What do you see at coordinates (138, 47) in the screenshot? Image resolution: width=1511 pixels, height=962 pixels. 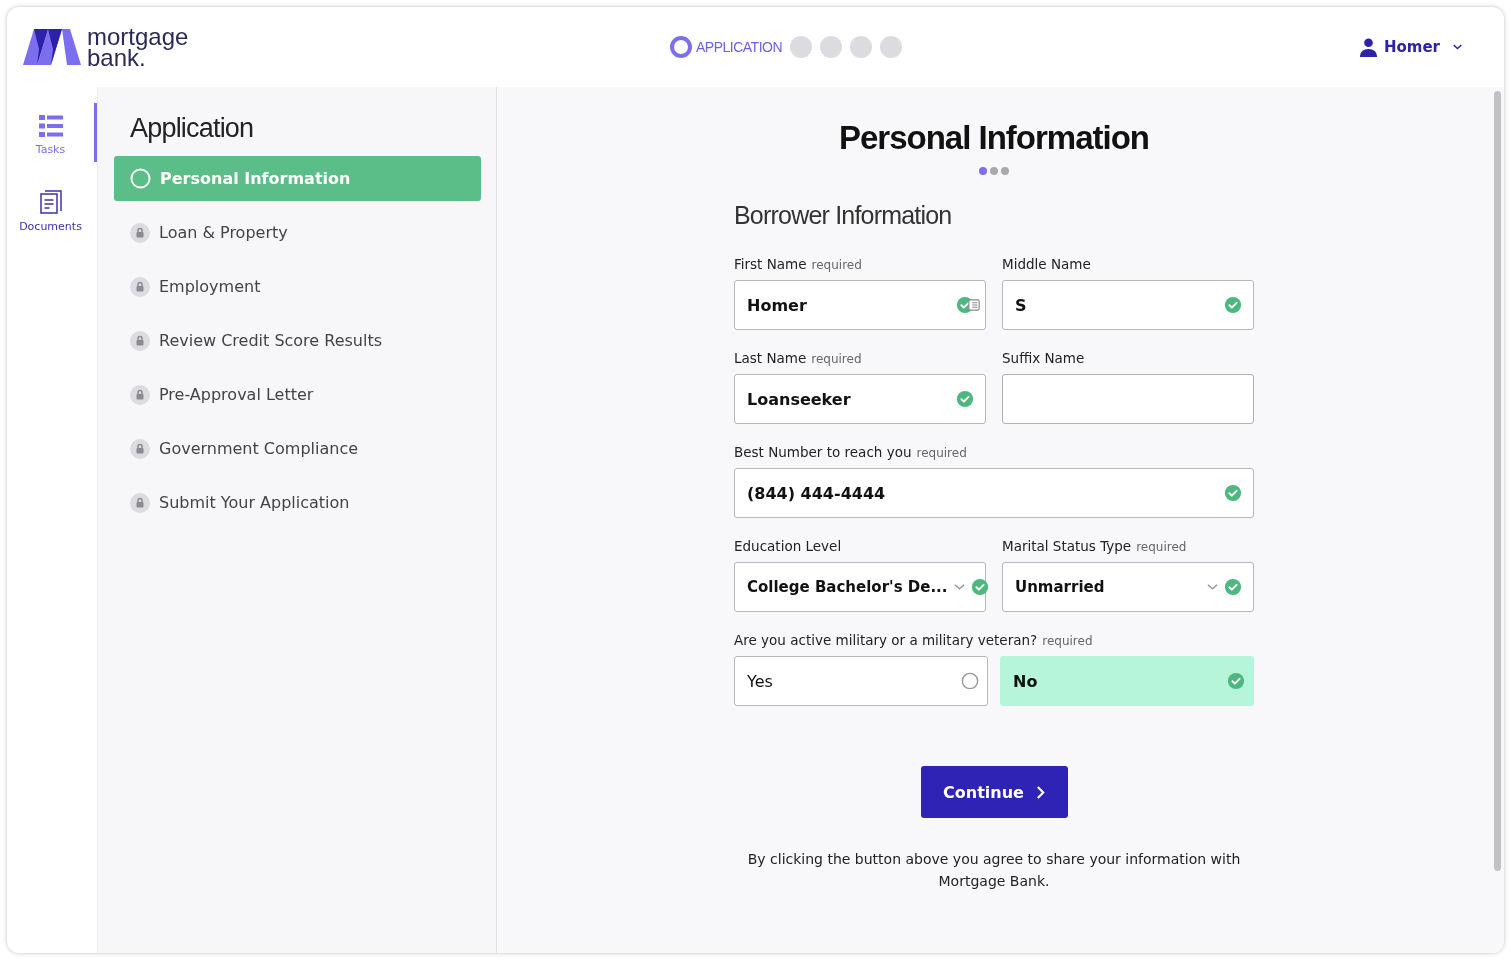 I see `logo-text: mortgage bank.` at bounding box center [138, 47].